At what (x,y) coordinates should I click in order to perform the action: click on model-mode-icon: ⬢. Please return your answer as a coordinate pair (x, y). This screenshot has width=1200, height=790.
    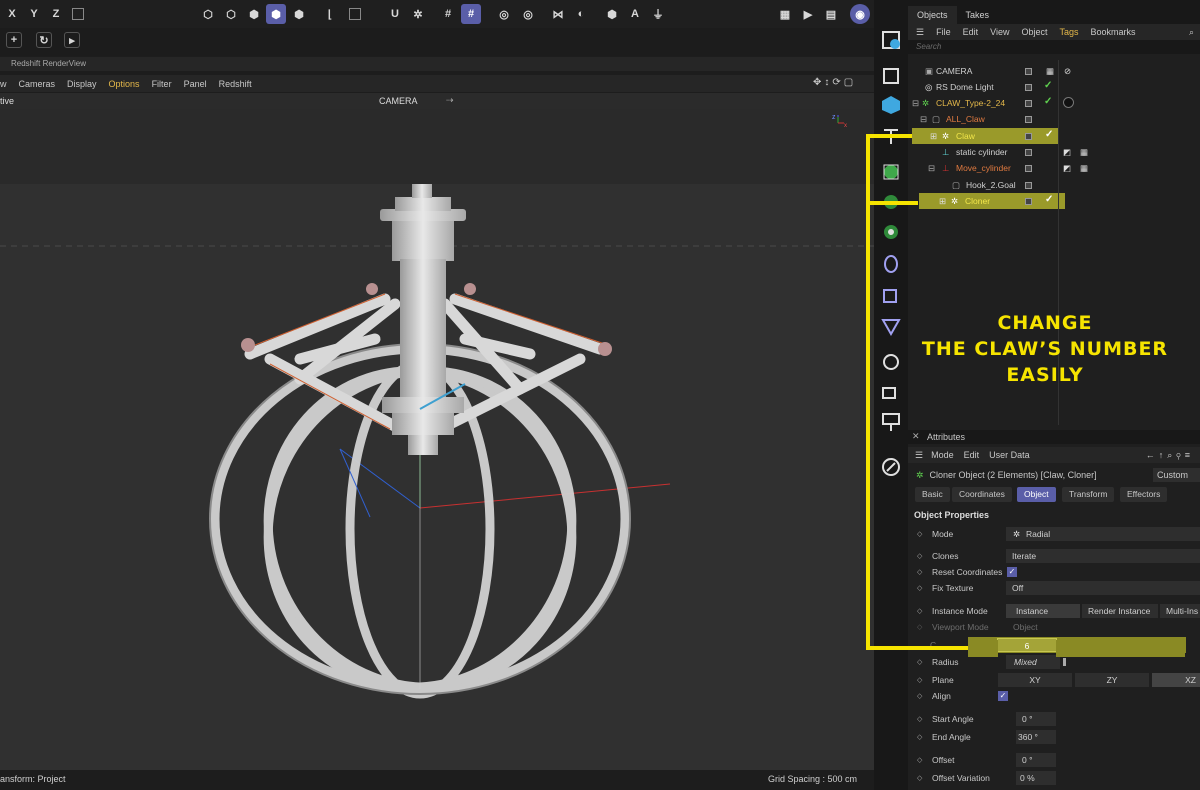
    Looking at the image, I should click on (276, 14).